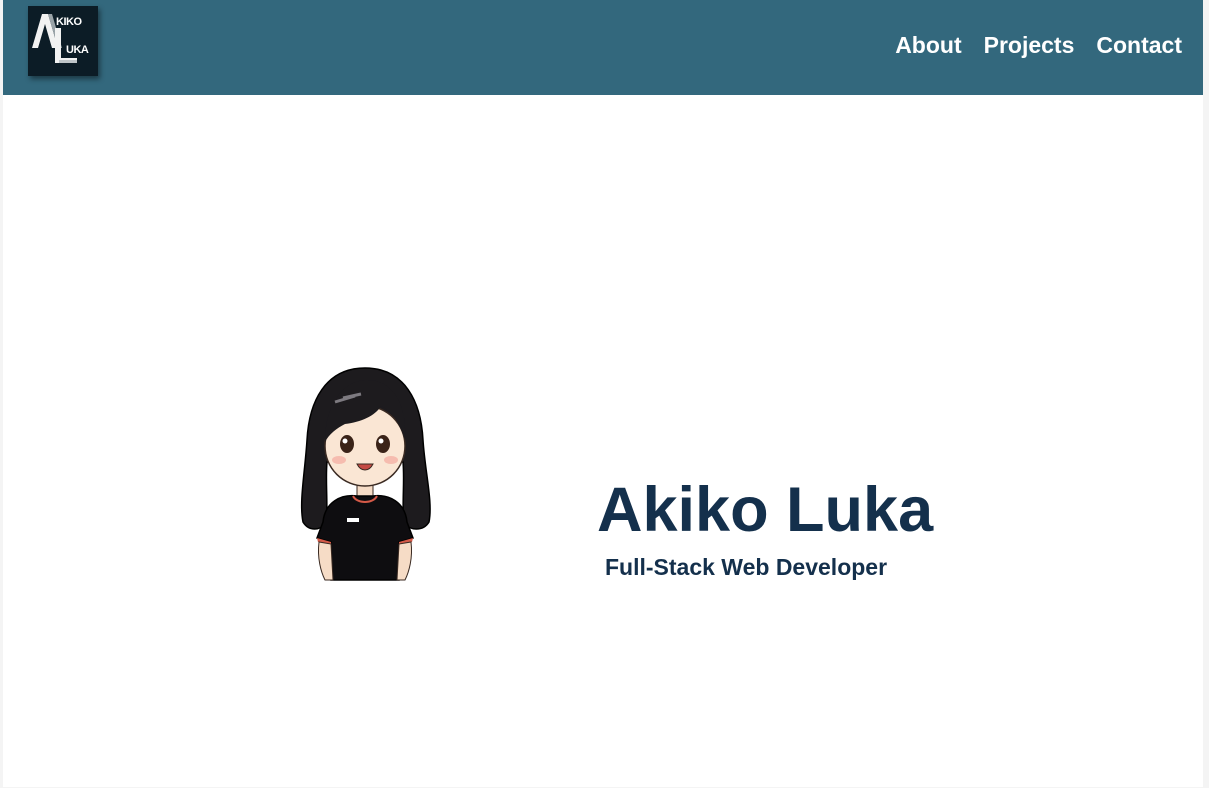 The height and width of the screenshot is (788, 1209). Describe the element at coordinates (63, 41) in the screenshot. I see `site-logo: KIKO UKA` at that location.